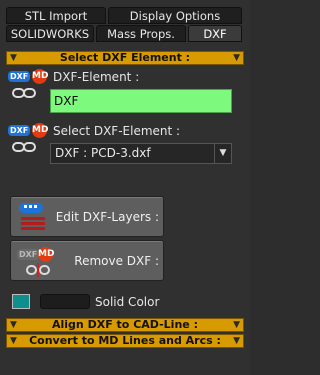 This screenshot has height=375, width=320. Describe the element at coordinates (96, 77) in the screenshot. I see `dxf-element-label: DXF-Element :` at that location.